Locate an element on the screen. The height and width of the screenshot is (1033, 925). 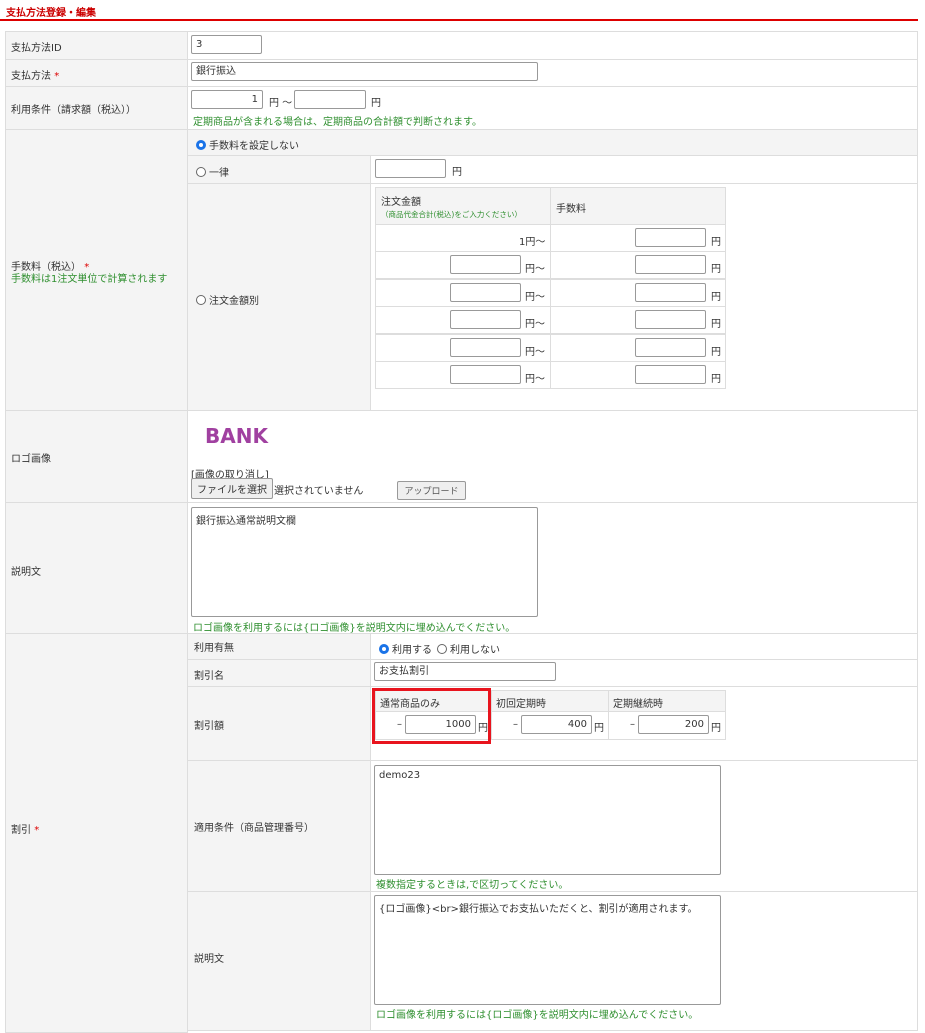
first-from-text: 1円〜 is located at coordinates (532, 242).